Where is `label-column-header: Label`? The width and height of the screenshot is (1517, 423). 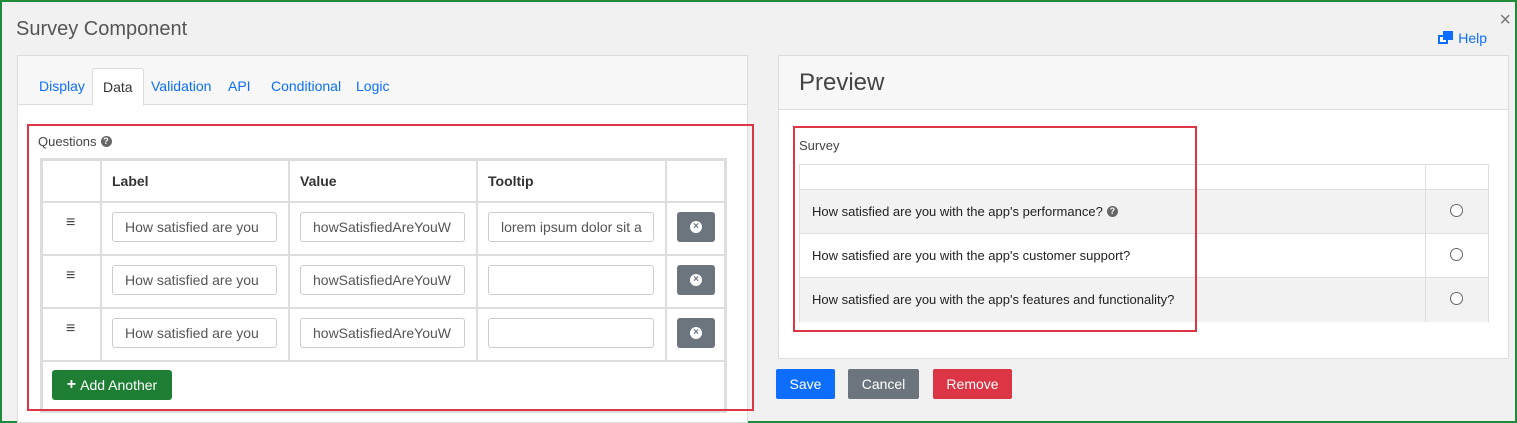
label-column-header: Label is located at coordinates (195, 181).